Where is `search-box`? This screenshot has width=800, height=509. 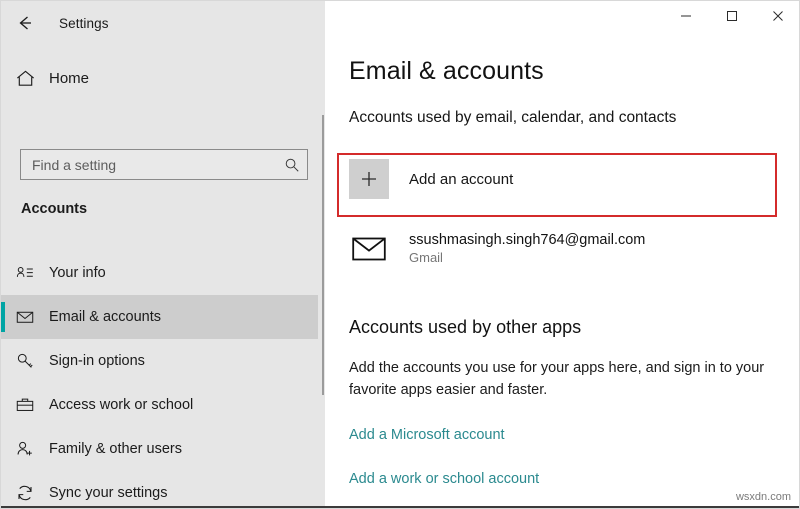 search-box is located at coordinates (164, 164).